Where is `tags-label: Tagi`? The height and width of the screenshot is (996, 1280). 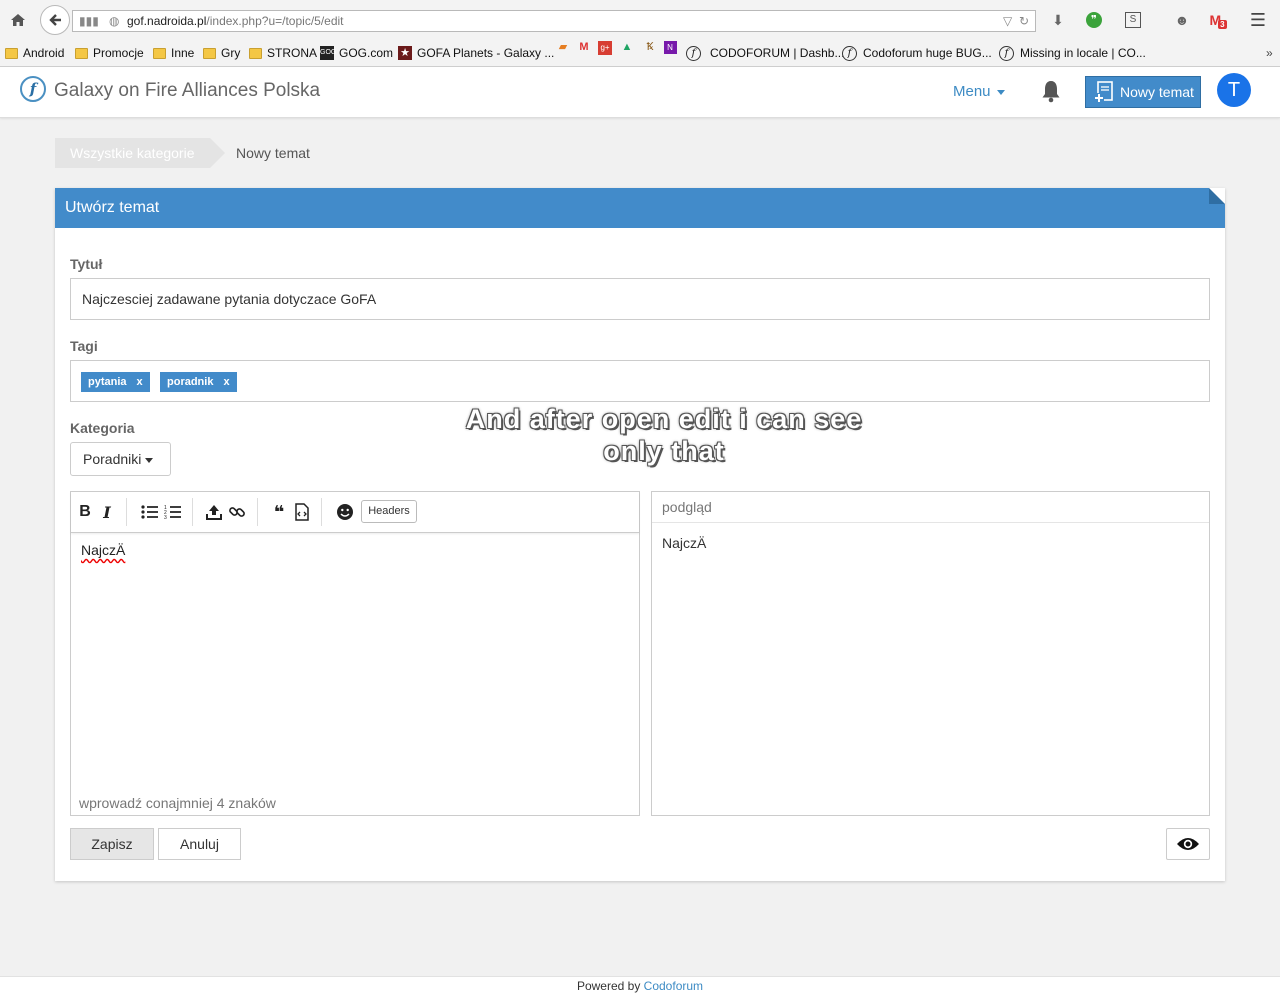 tags-label: Tagi is located at coordinates (84, 346).